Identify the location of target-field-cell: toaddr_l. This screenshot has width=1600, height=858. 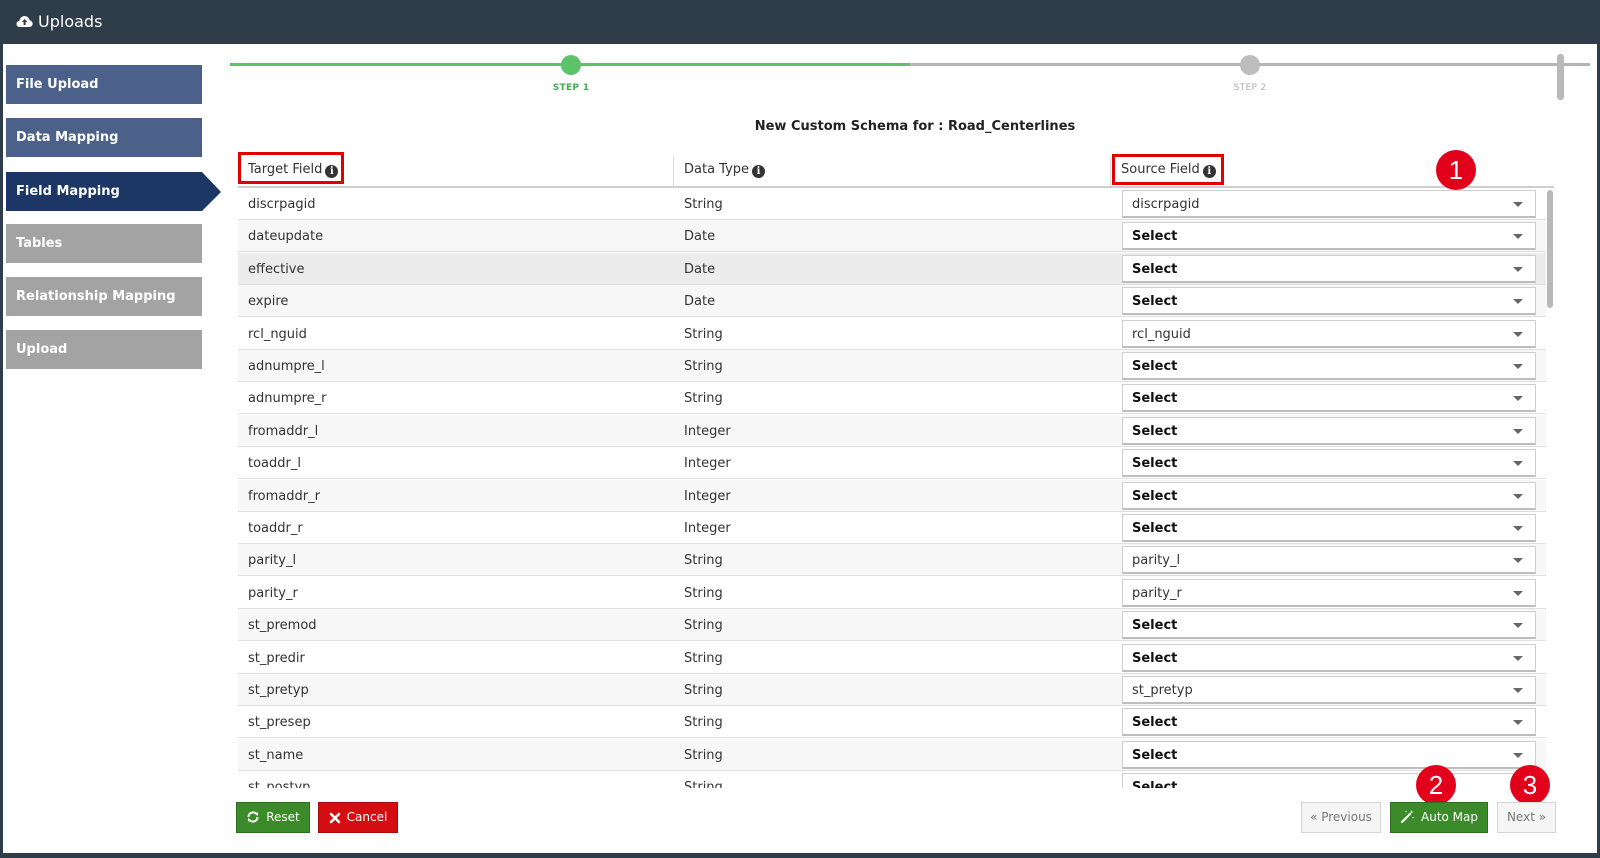
(274, 464).